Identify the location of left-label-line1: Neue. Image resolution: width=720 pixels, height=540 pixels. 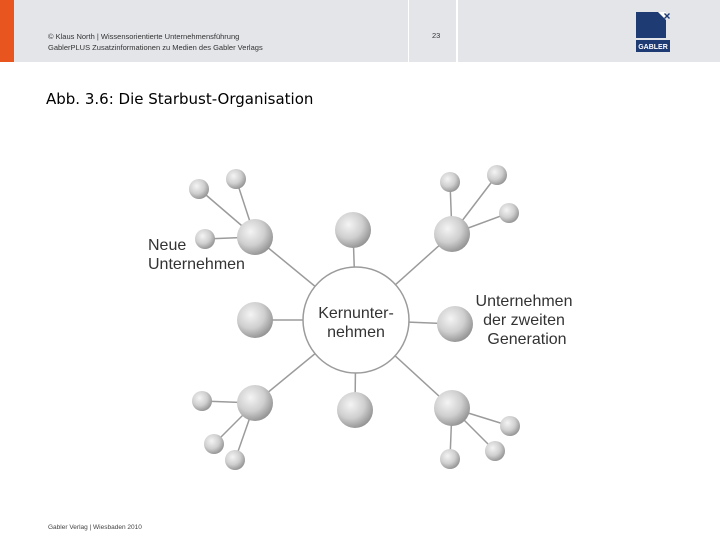
(167, 245).